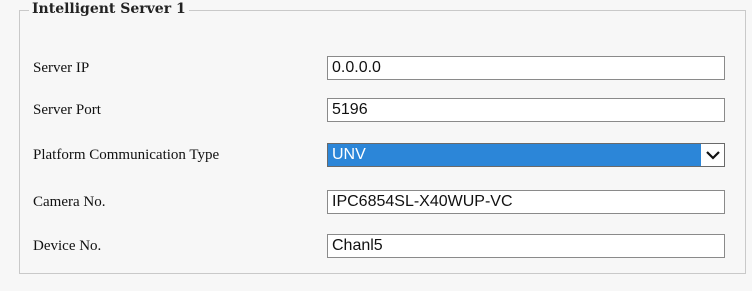 This screenshot has height=291, width=752. I want to click on group-title: Intelligent Server 1, so click(109, 9).